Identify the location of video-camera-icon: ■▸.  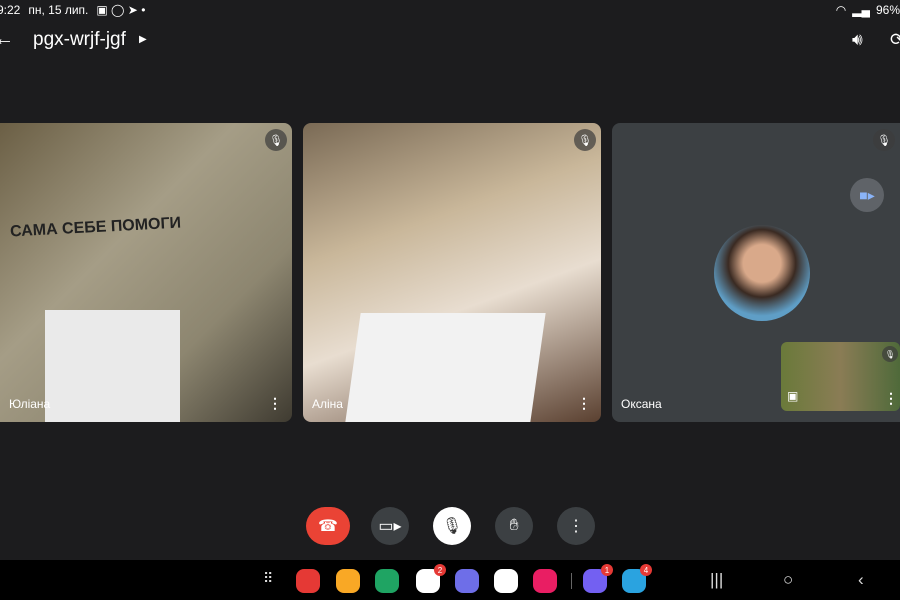
(867, 195).